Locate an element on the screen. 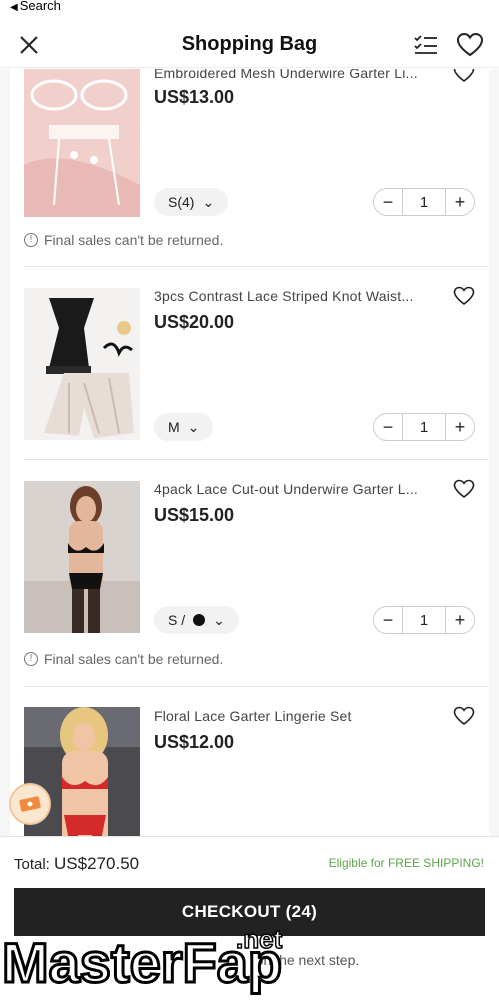 The width and height of the screenshot is (499, 1000). free-shipping-badge: Eligible for FREE SHIPPING! is located at coordinates (406, 863).